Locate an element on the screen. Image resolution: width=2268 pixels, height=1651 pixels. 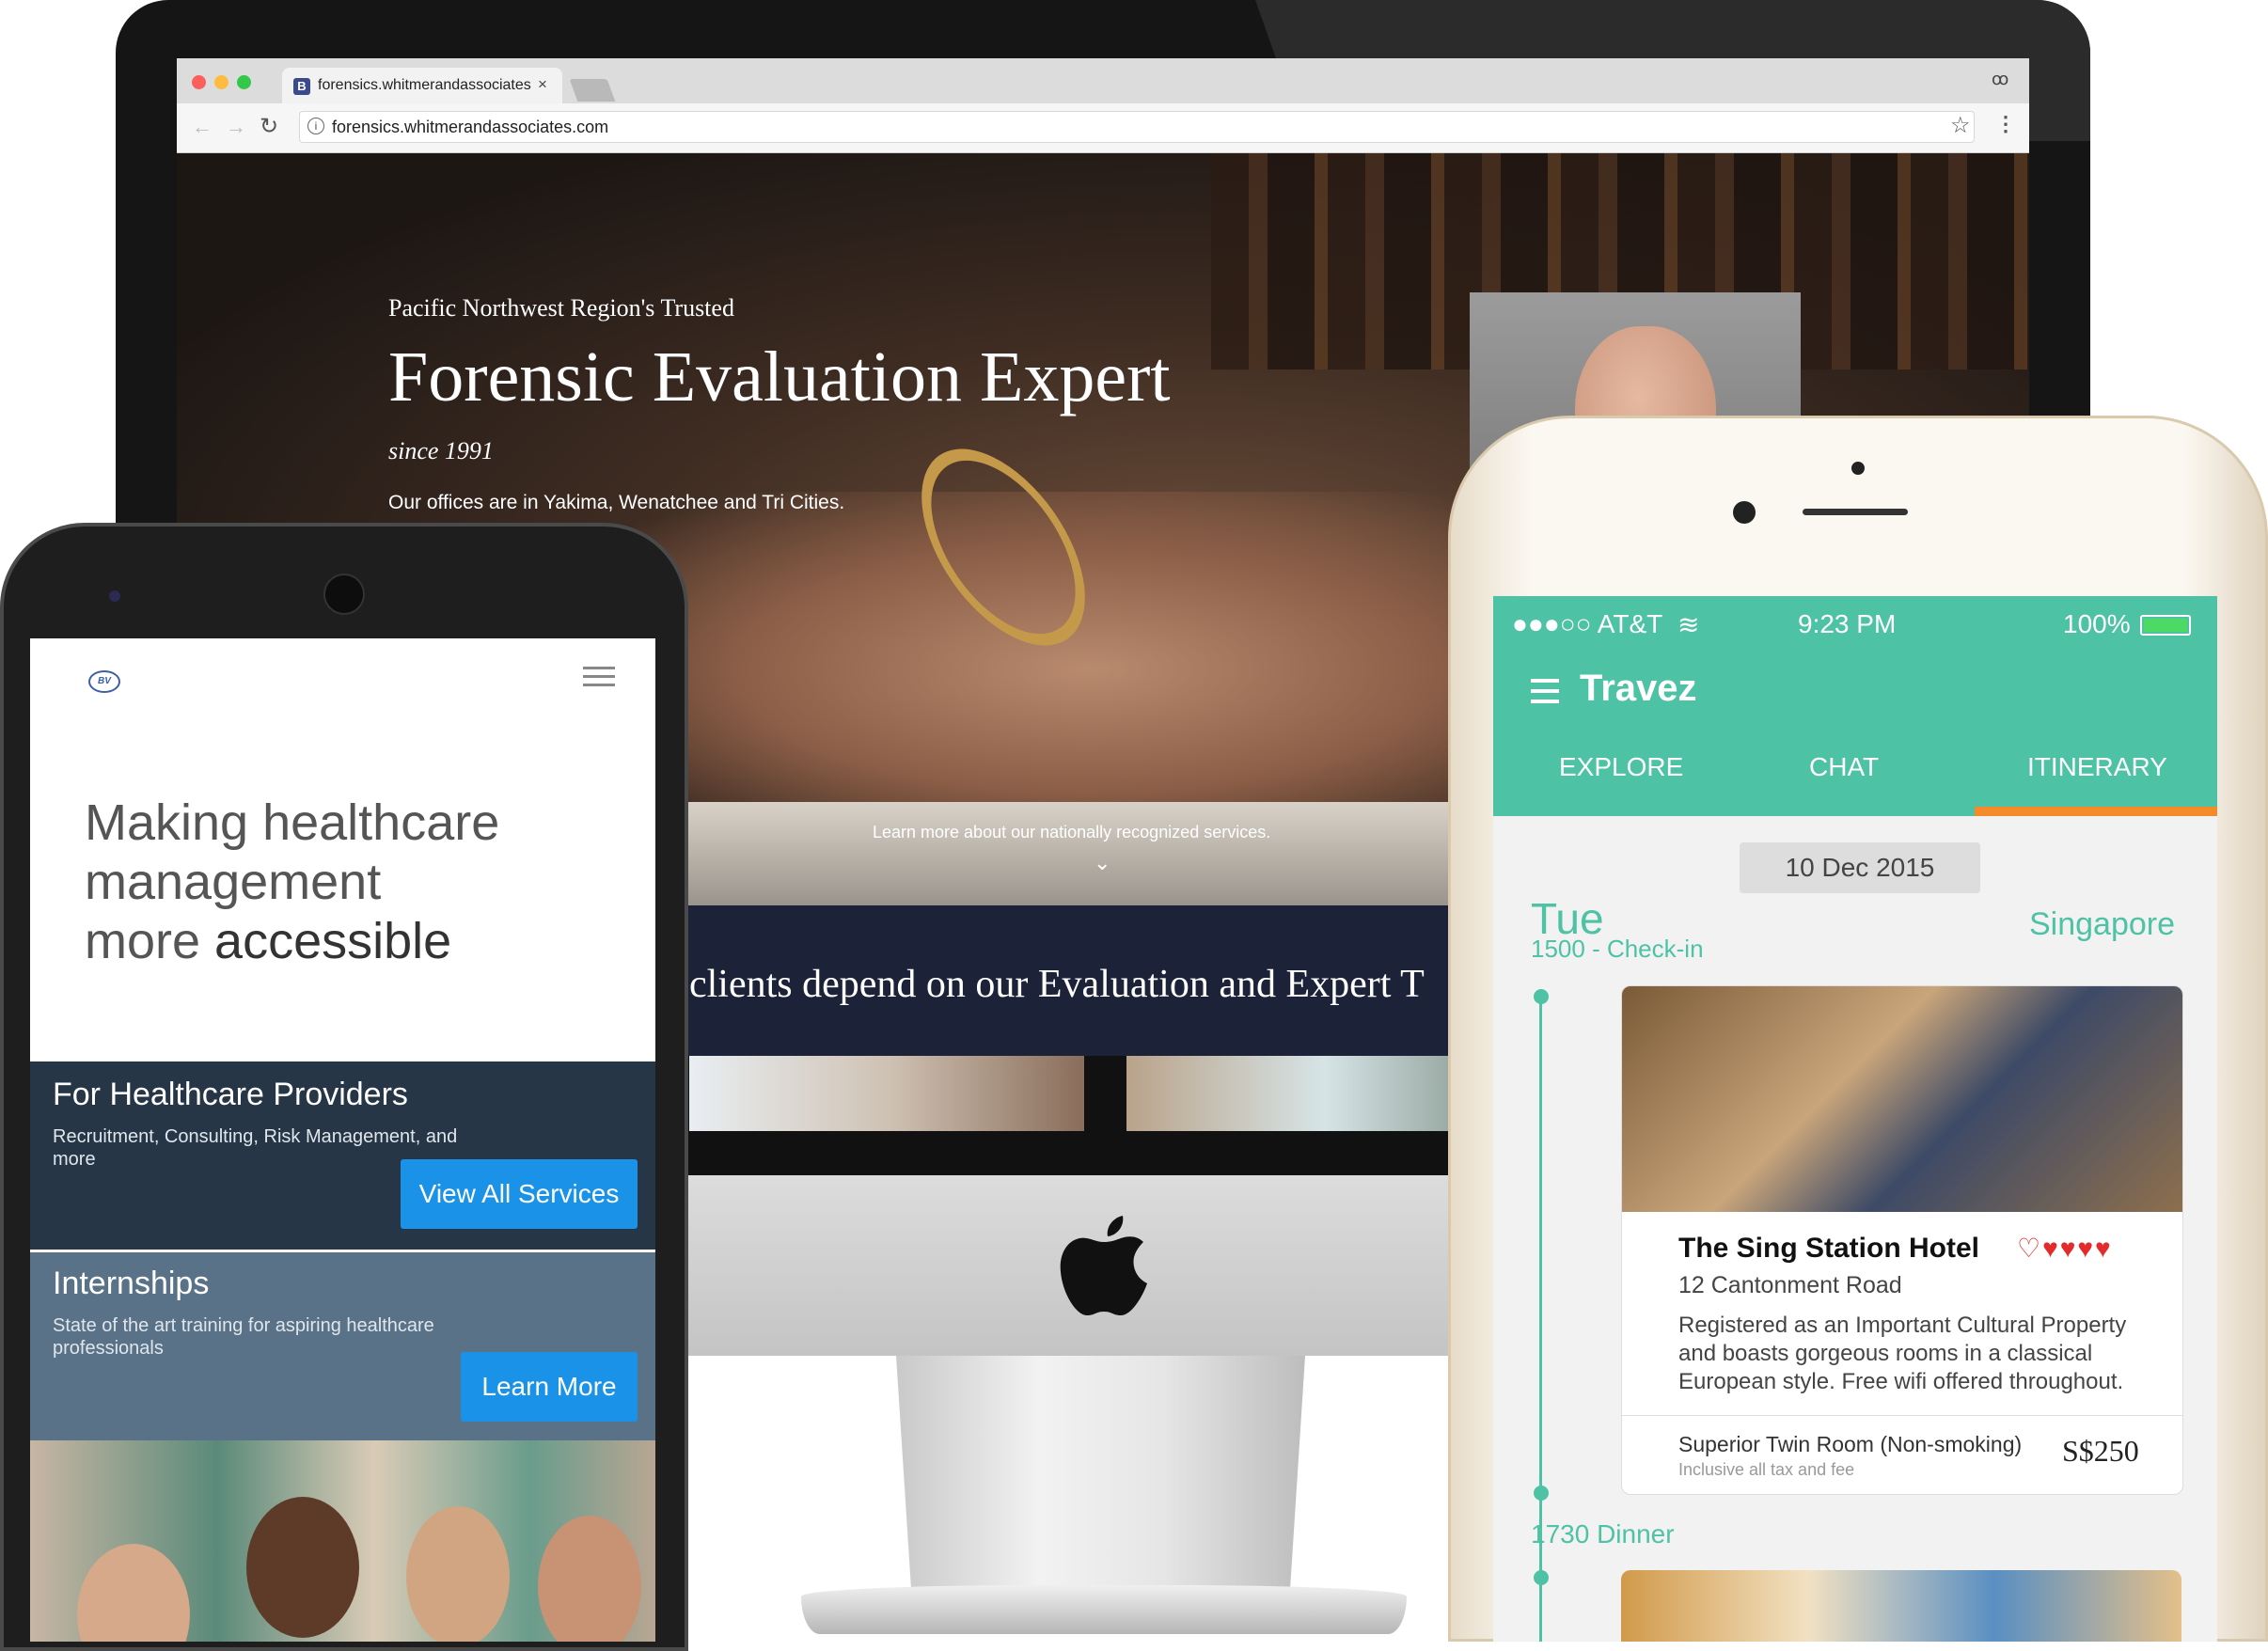
forward-icon: → is located at coordinates (236, 127).